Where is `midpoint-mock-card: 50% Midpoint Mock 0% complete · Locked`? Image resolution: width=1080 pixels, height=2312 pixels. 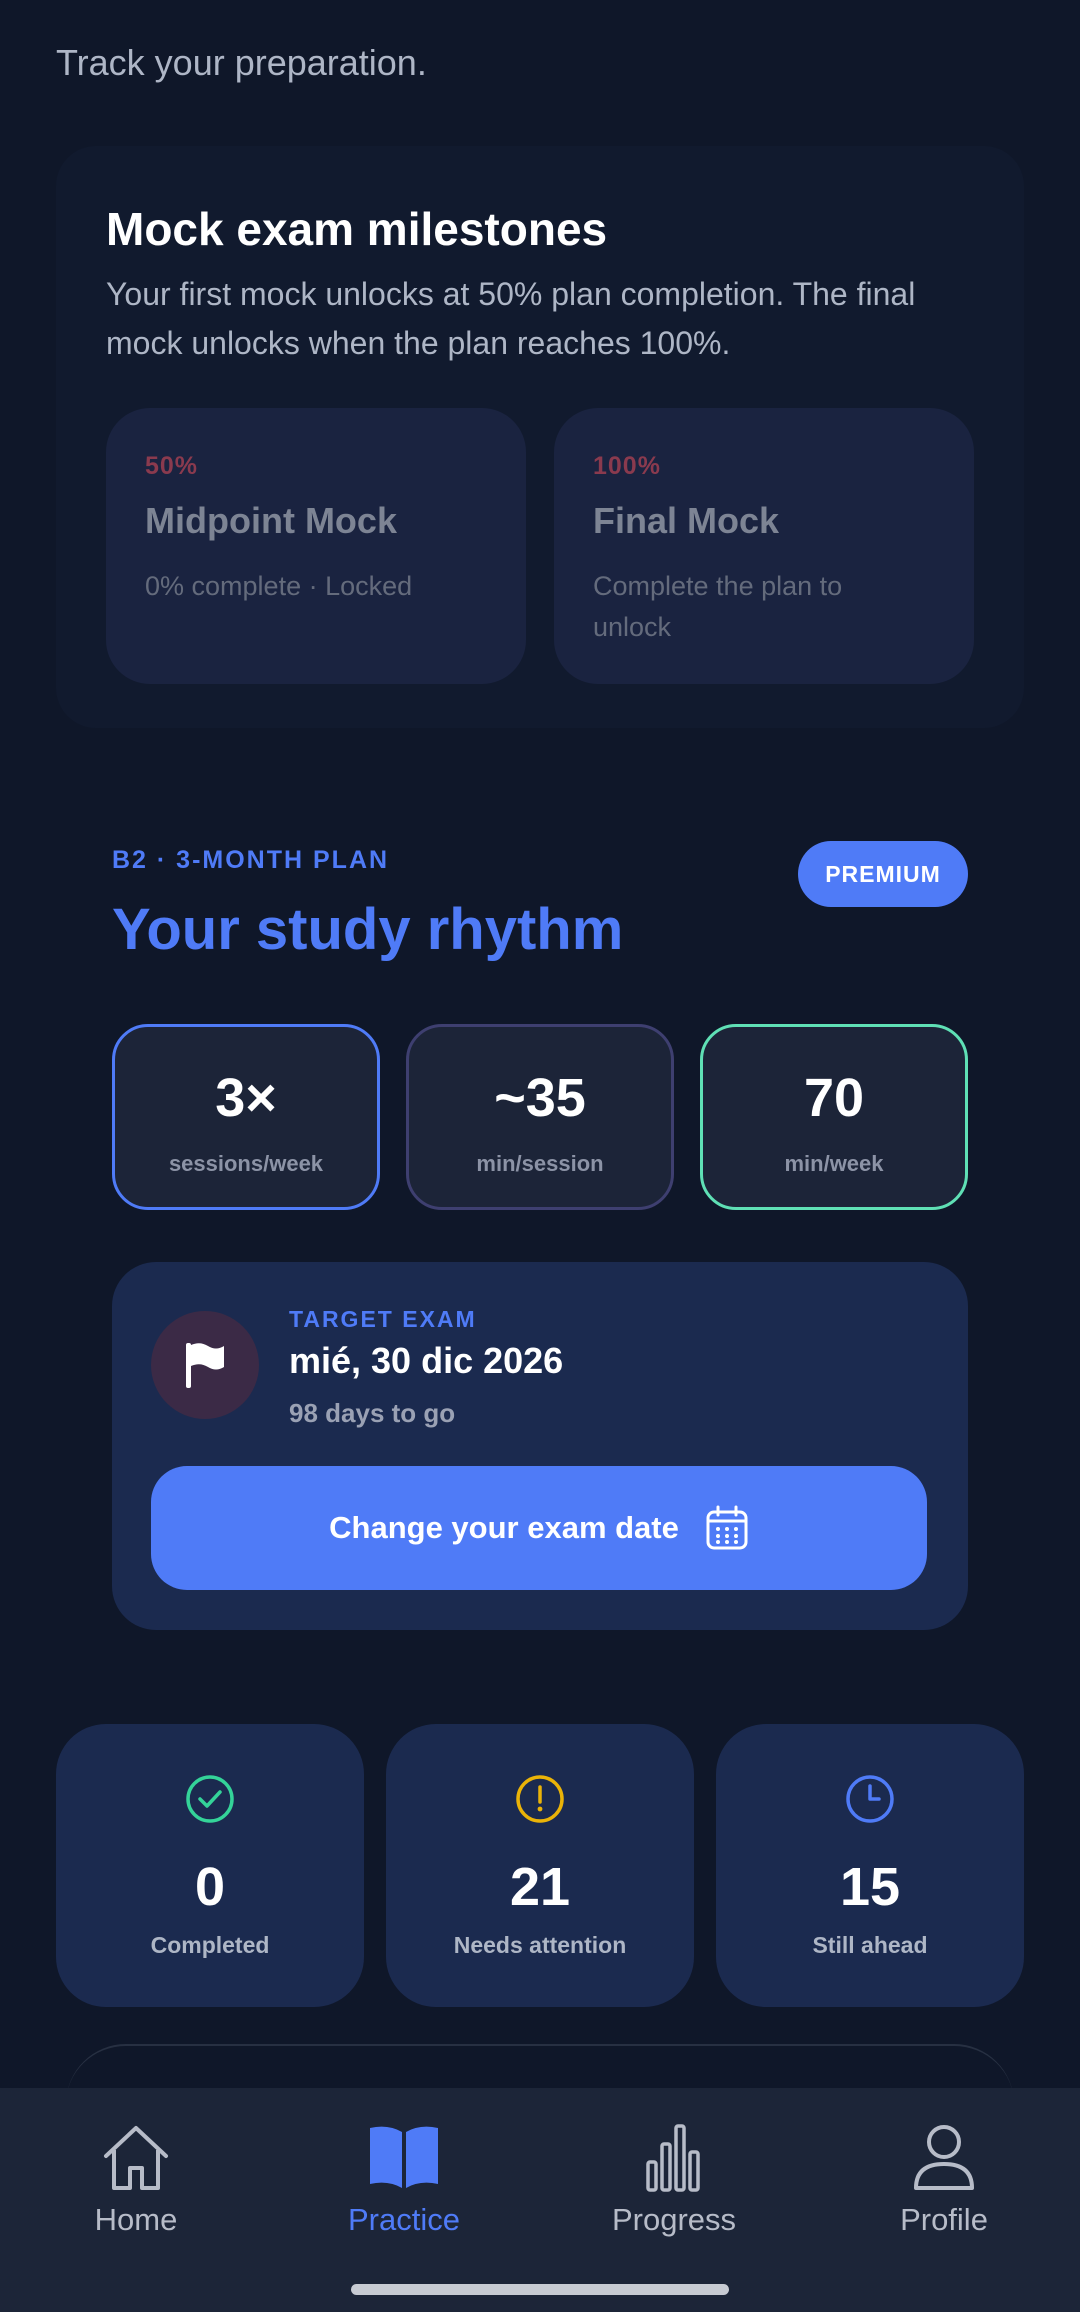
midpoint-mock-card: 50% Midpoint Mock 0% complete · Locked is located at coordinates (316, 546).